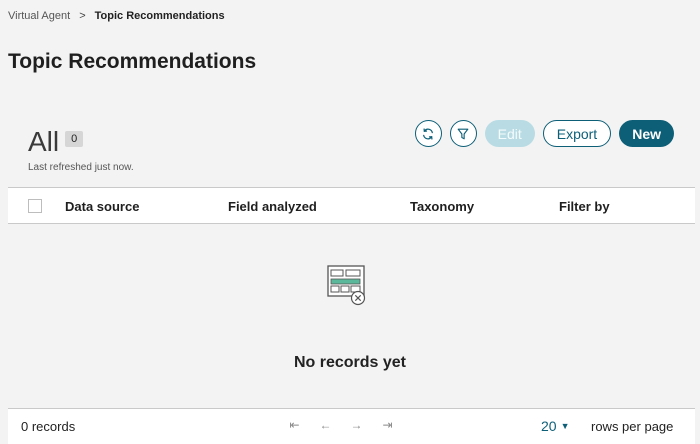  Describe the element at coordinates (565, 426) in the screenshot. I see `chevron-down-icon: ▼` at that location.